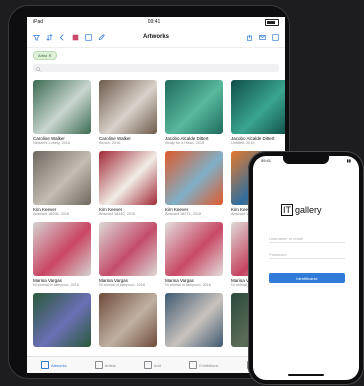 The width and height of the screenshot is (364, 386). I want to click on list-view-icon, so click(75, 37).